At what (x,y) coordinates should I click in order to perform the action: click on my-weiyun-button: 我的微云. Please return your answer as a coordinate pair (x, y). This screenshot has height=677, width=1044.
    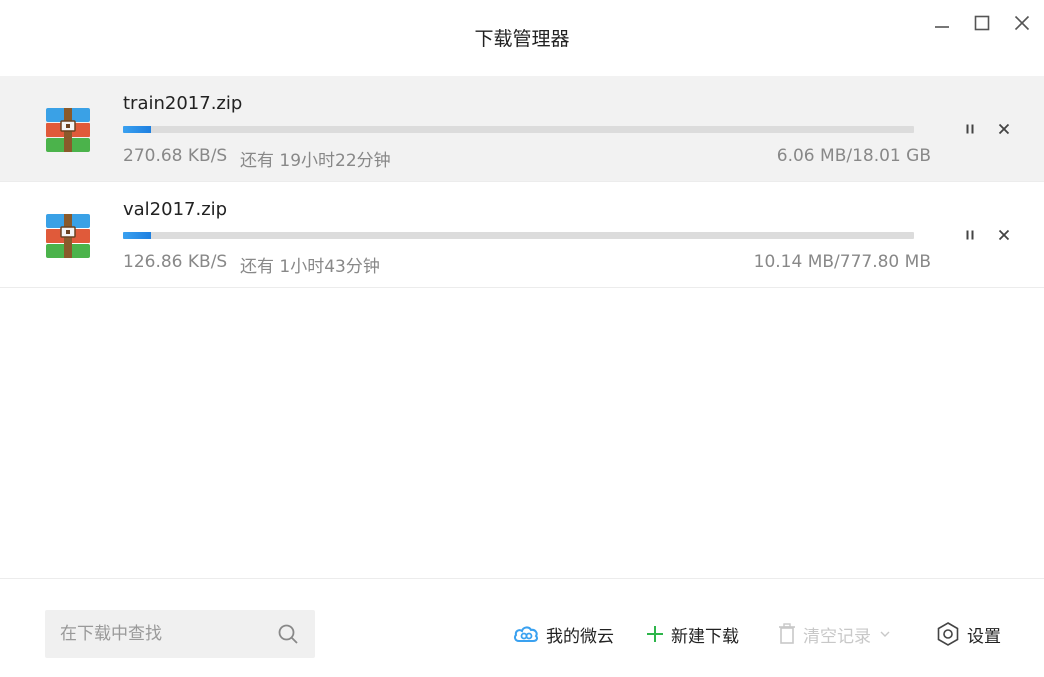
    Looking at the image, I should click on (563, 634).